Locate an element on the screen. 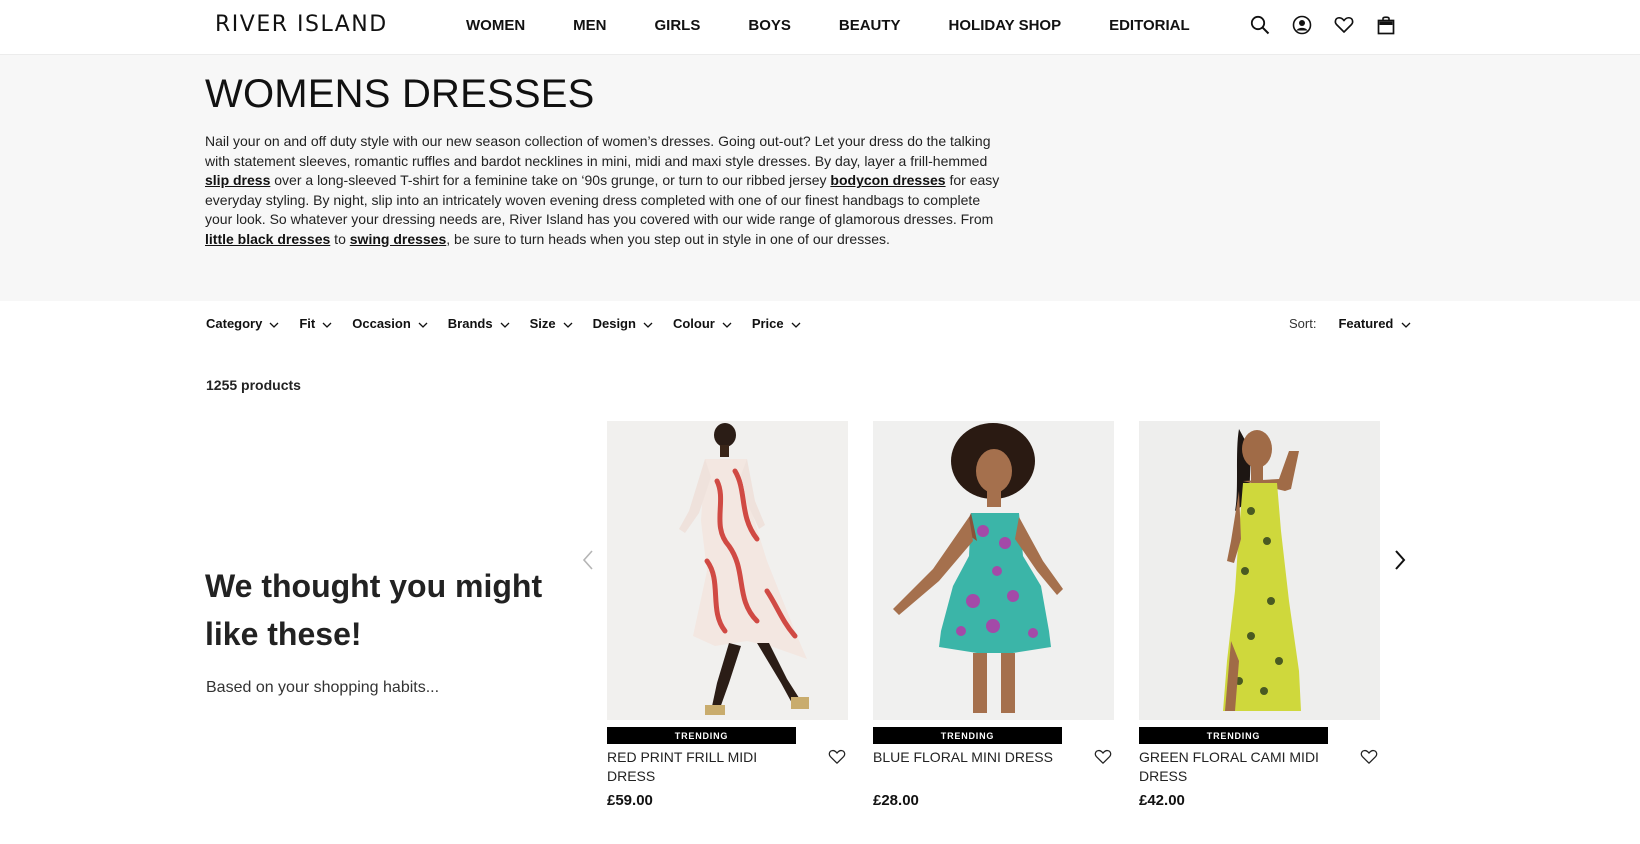 The height and width of the screenshot is (844, 1640). filter-price: Price is located at coordinates (776, 323).